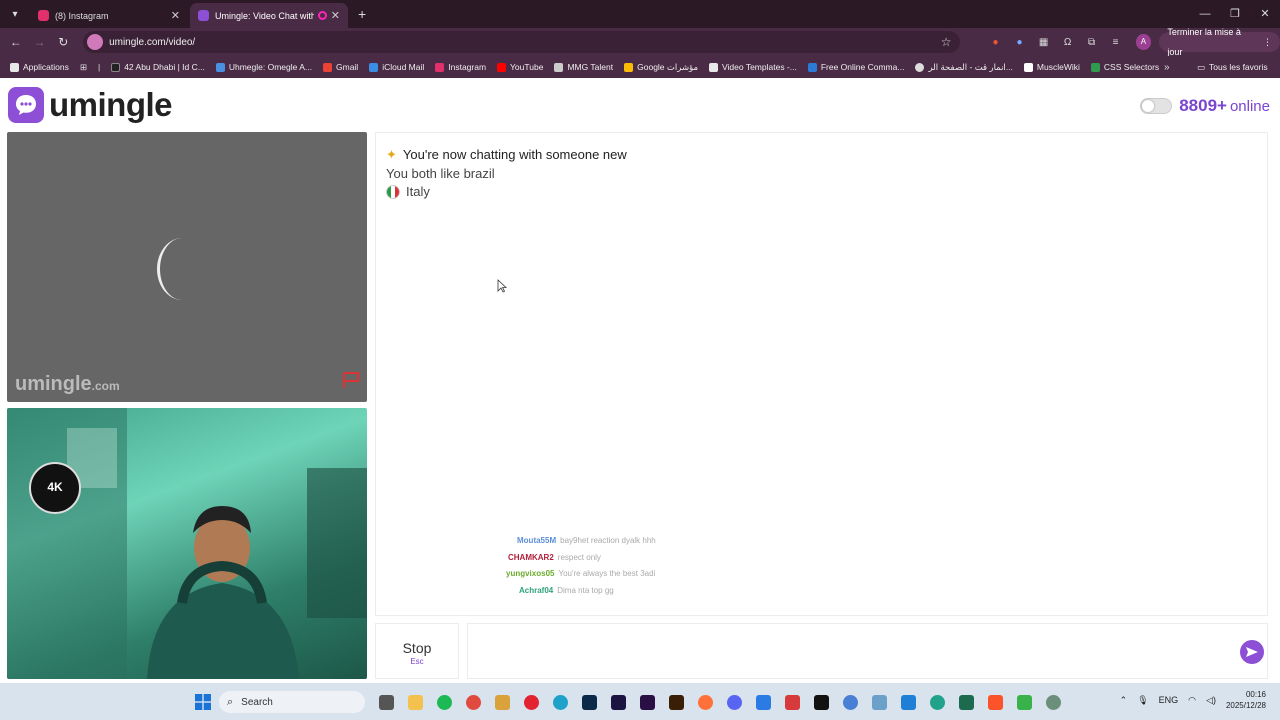 Image resolution: width=1280 pixels, height=720 pixels. What do you see at coordinates (63, 42) in the screenshot?
I see `reload-button: ↻` at bounding box center [63, 42].